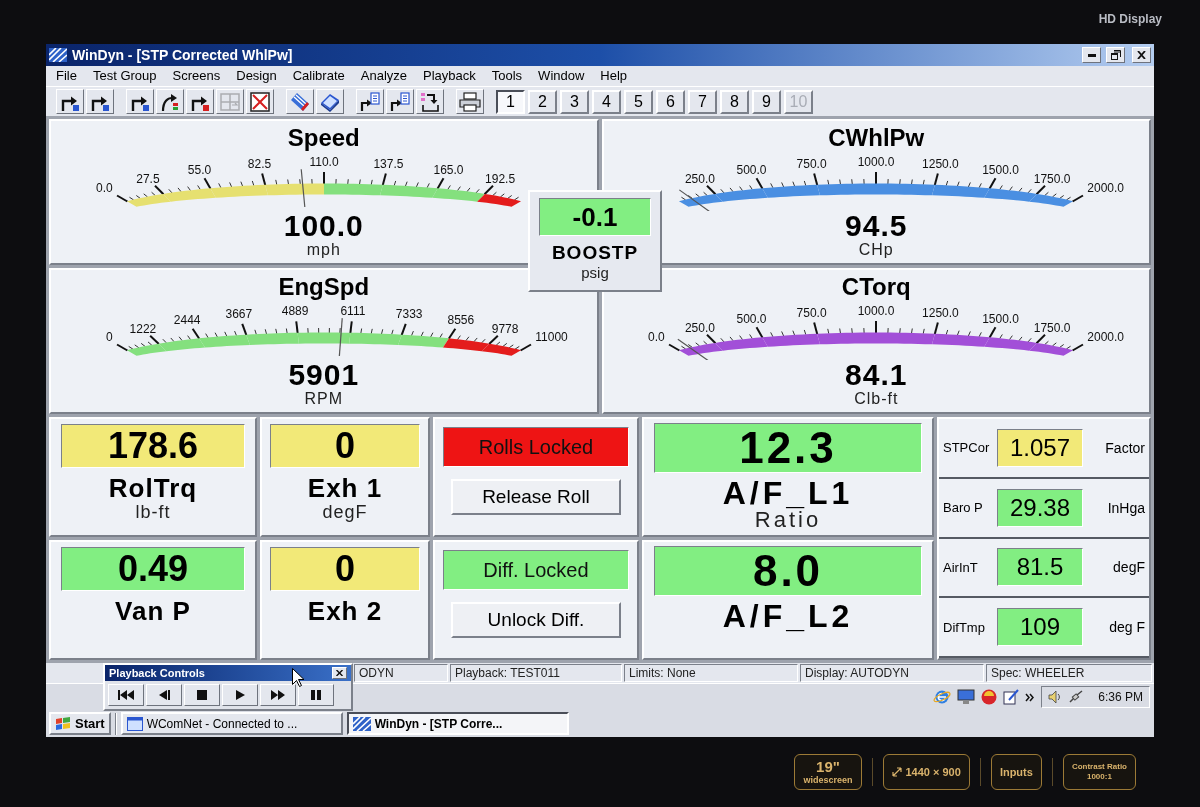 The height and width of the screenshot is (807, 1200). What do you see at coordinates (300, 101) in the screenshot?
I see `striped-bar-icon` at bounding box center [300, 101].